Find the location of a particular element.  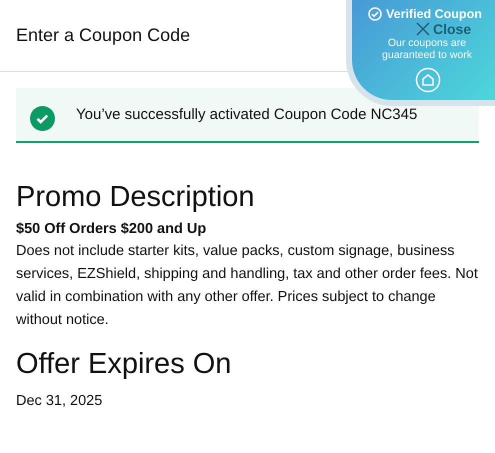

badge-subtitle: Our coupons are guaranteed to work is located at coordinates (427, 49).